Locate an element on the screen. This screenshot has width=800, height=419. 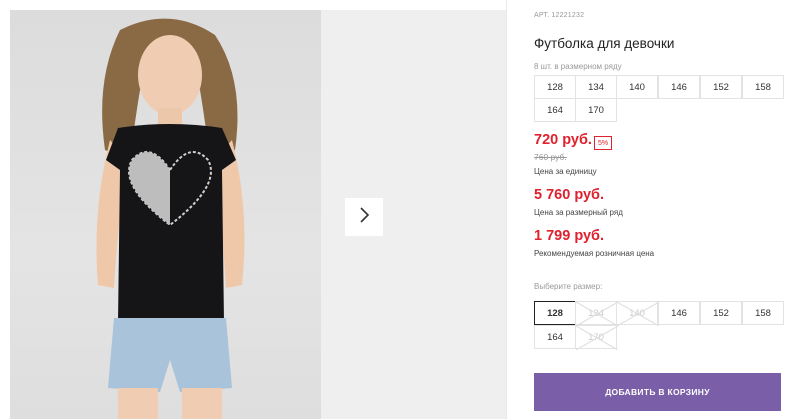
unit-price: 720 руб. is located at coordinates (563, 140).